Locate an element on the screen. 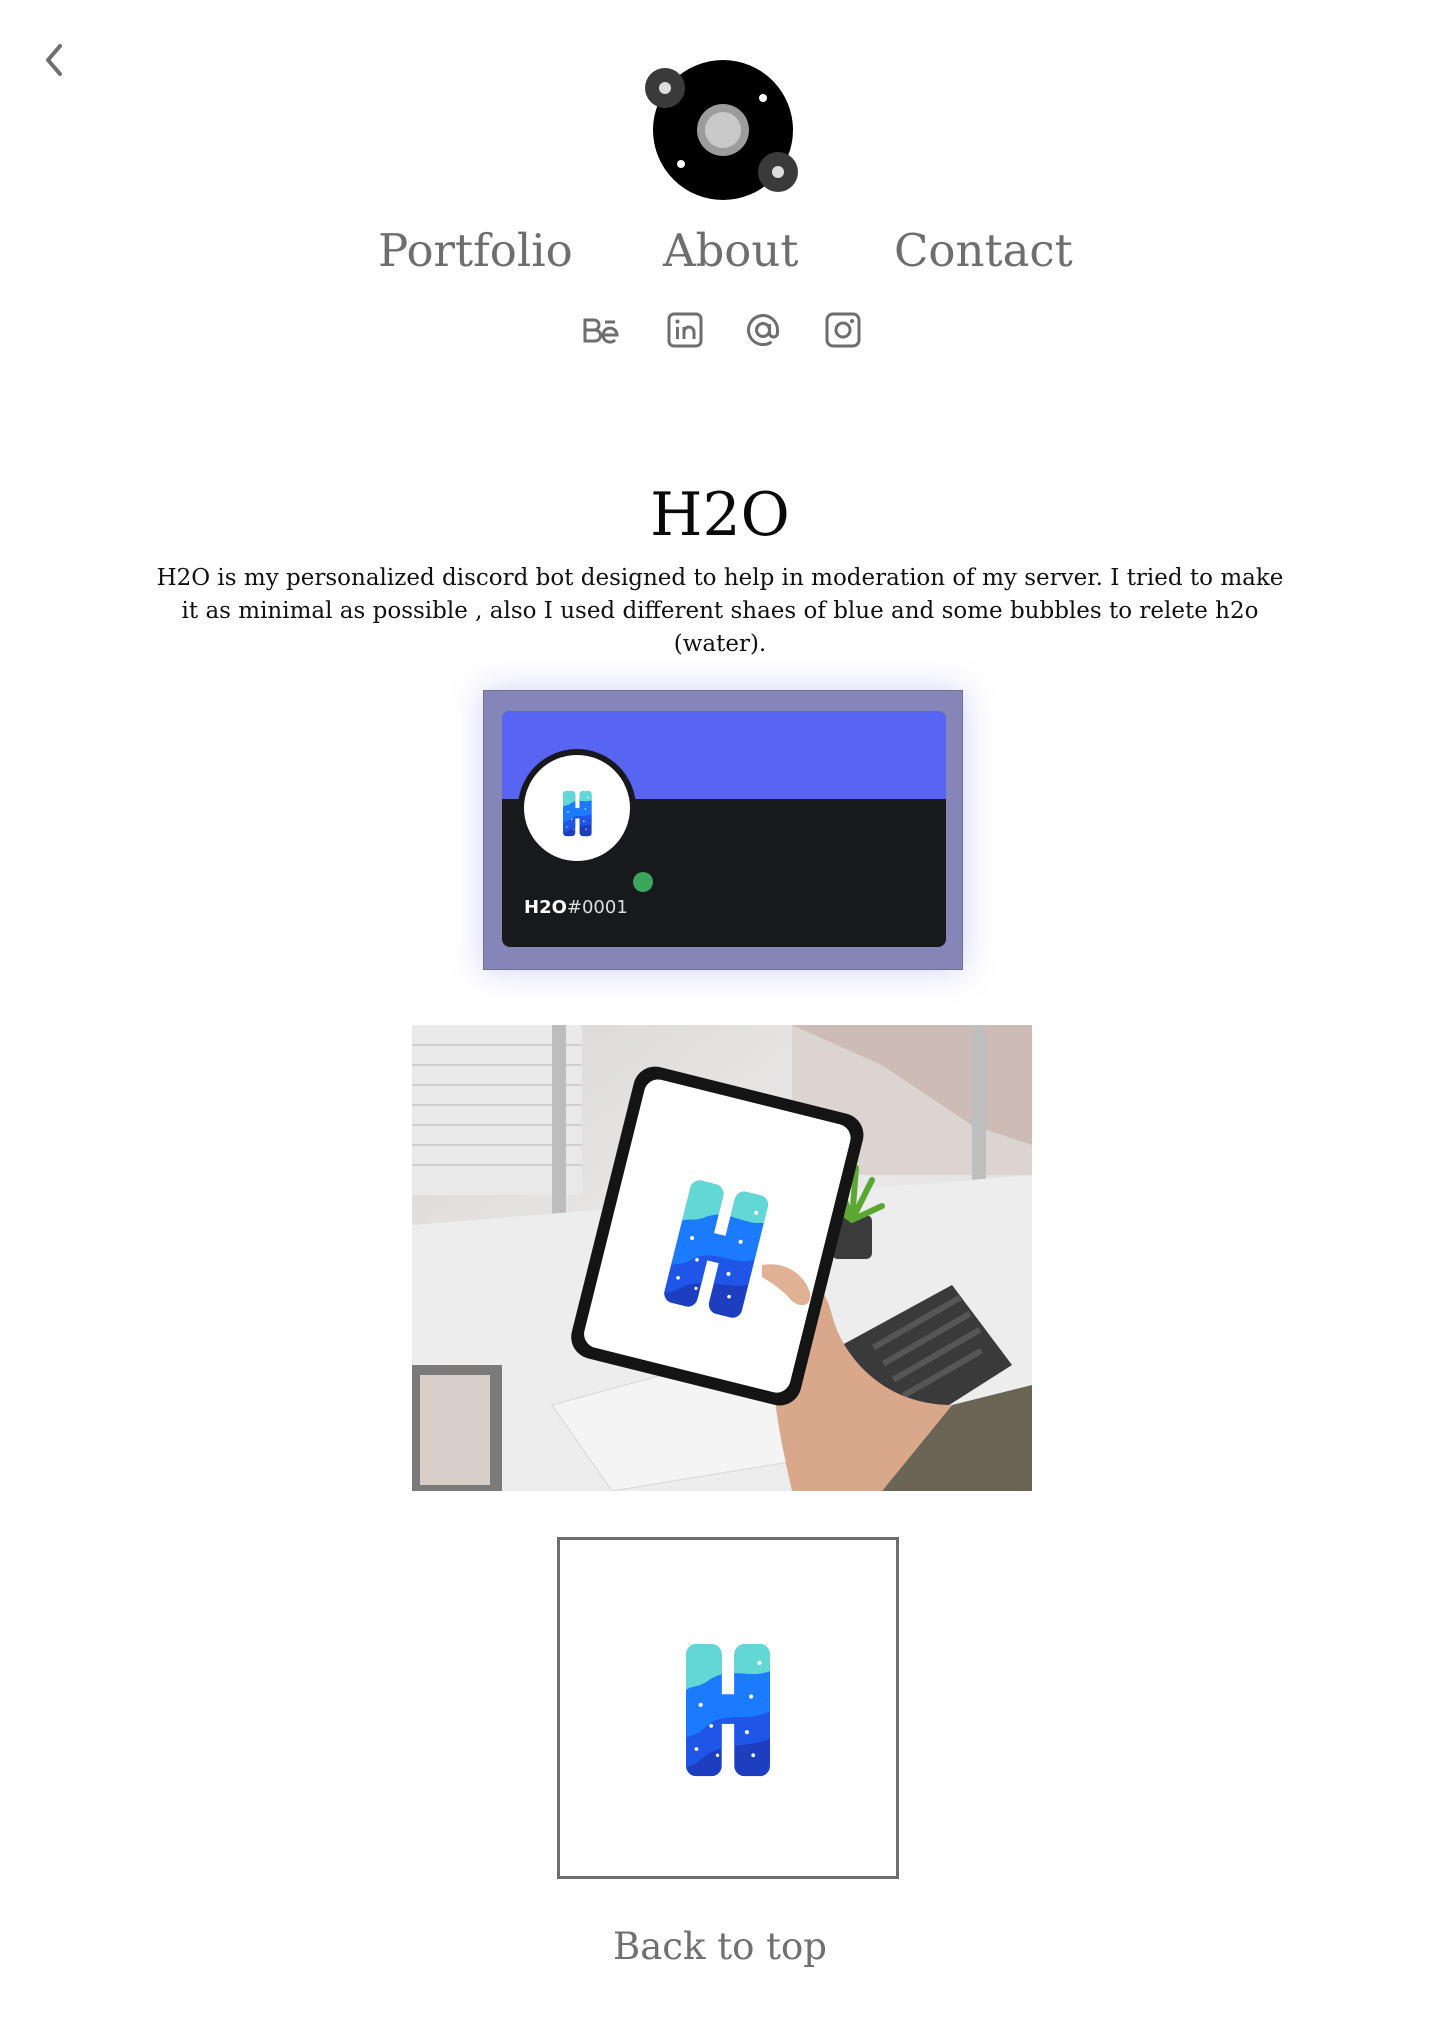 This screenshot has height=2043, width=1440. project-title: H2O is located at coordinates (720, 515).